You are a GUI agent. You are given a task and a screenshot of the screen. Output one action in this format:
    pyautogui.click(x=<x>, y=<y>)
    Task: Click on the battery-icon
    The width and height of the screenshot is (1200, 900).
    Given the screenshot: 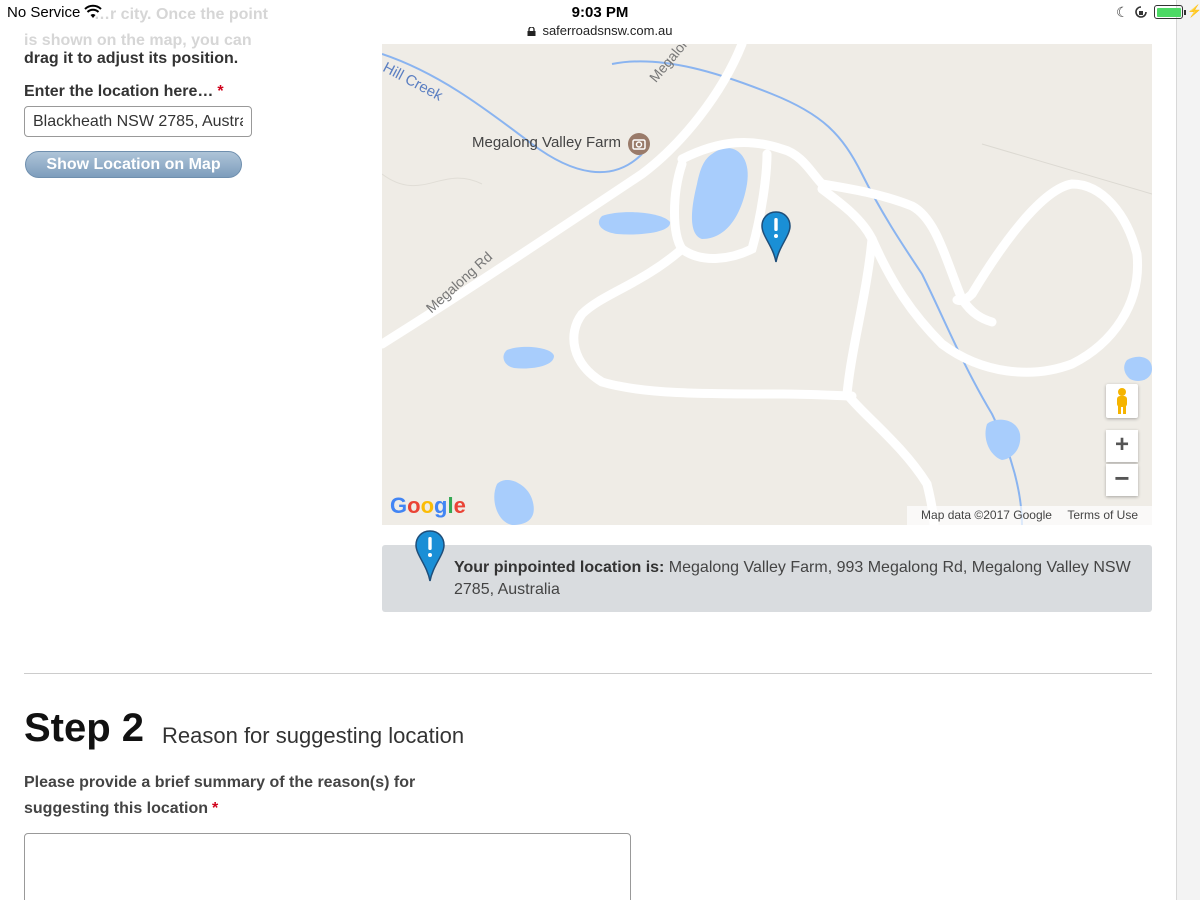 What is the action you would take?
    pyautogui.click(x=1168, y=12)
    